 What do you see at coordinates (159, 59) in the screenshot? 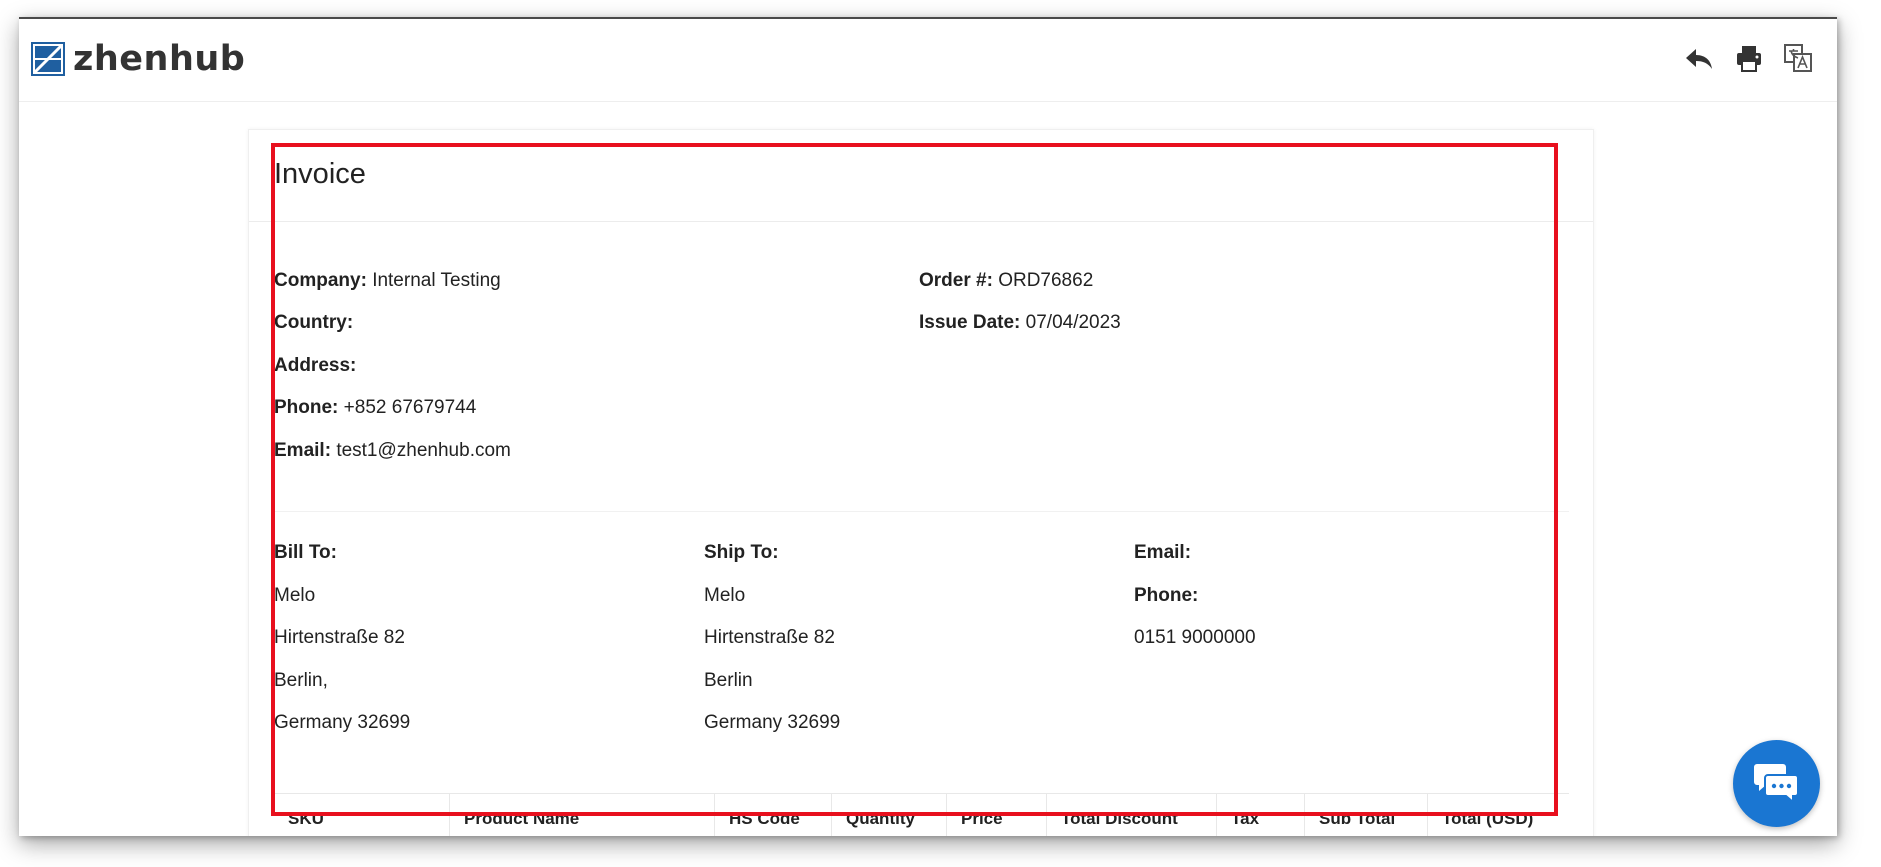
I see `brand-name: zhenhub` at bounding box center [159, 59].